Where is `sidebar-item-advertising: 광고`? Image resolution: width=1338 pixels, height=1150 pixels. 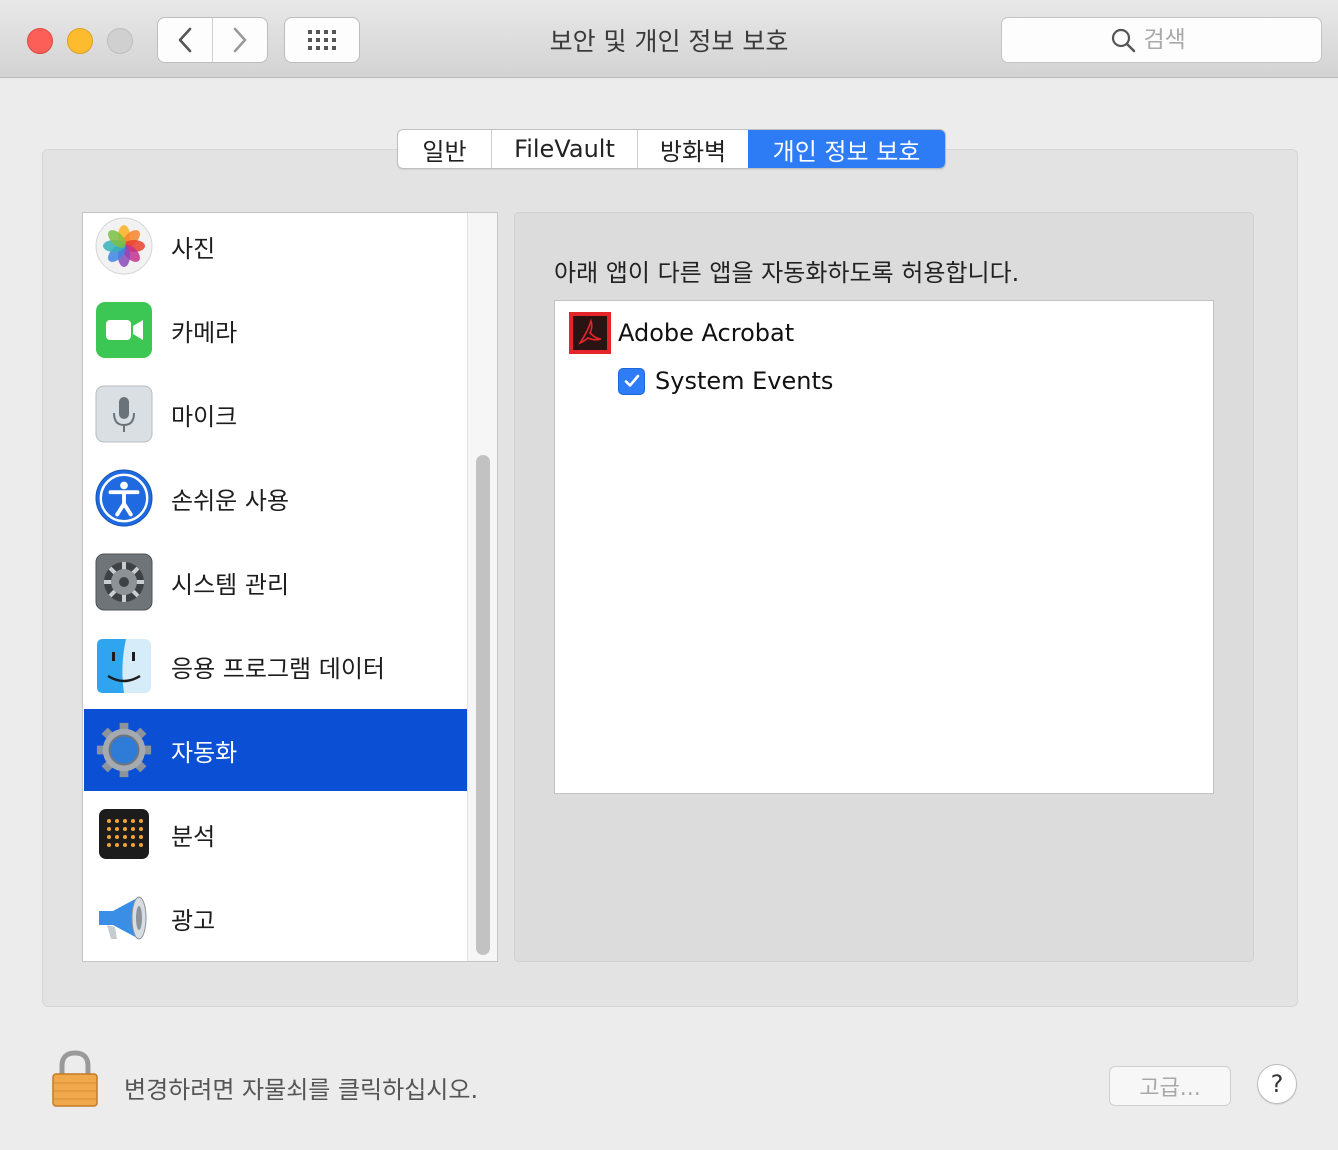 sidebar-item-advertising: 광고 is located at coordinates (275, 918).